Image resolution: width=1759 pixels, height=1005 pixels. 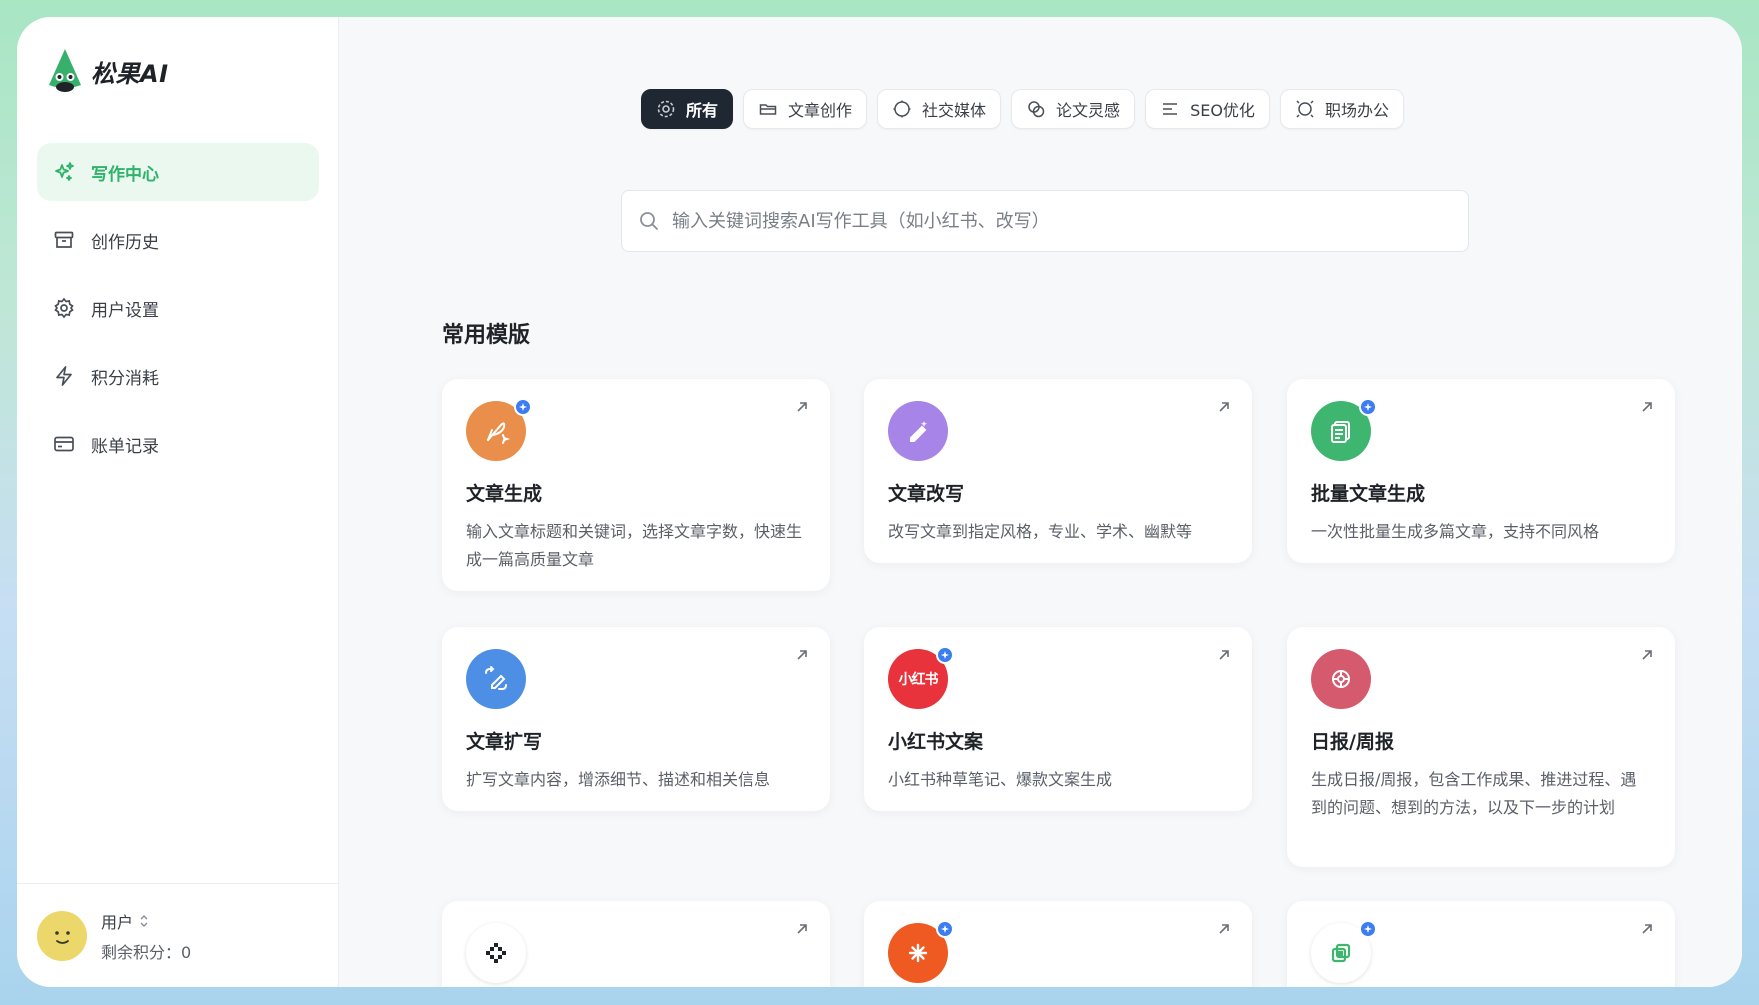 I want to click on category-tabs: 所有 文章创作 社交媒体 论文灵感 SEO优化 职场办公, so click(x=1022, y=109).